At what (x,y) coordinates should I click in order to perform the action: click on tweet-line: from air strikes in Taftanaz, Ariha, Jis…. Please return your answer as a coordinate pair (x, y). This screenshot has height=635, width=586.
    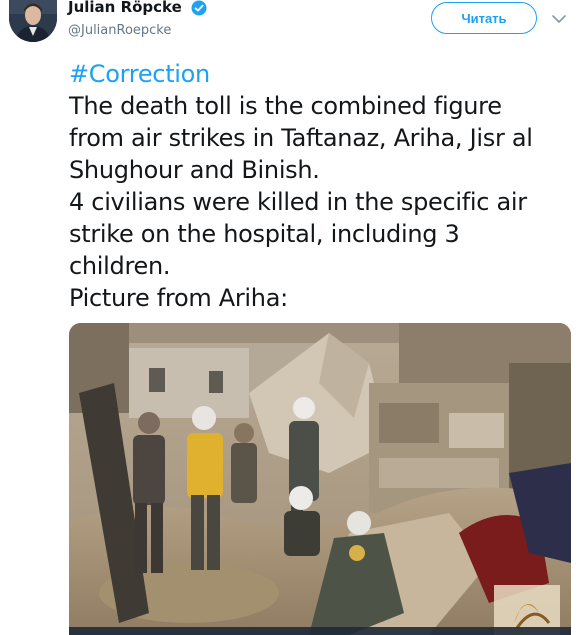
    Looking at the image, I should click on (301, 138).